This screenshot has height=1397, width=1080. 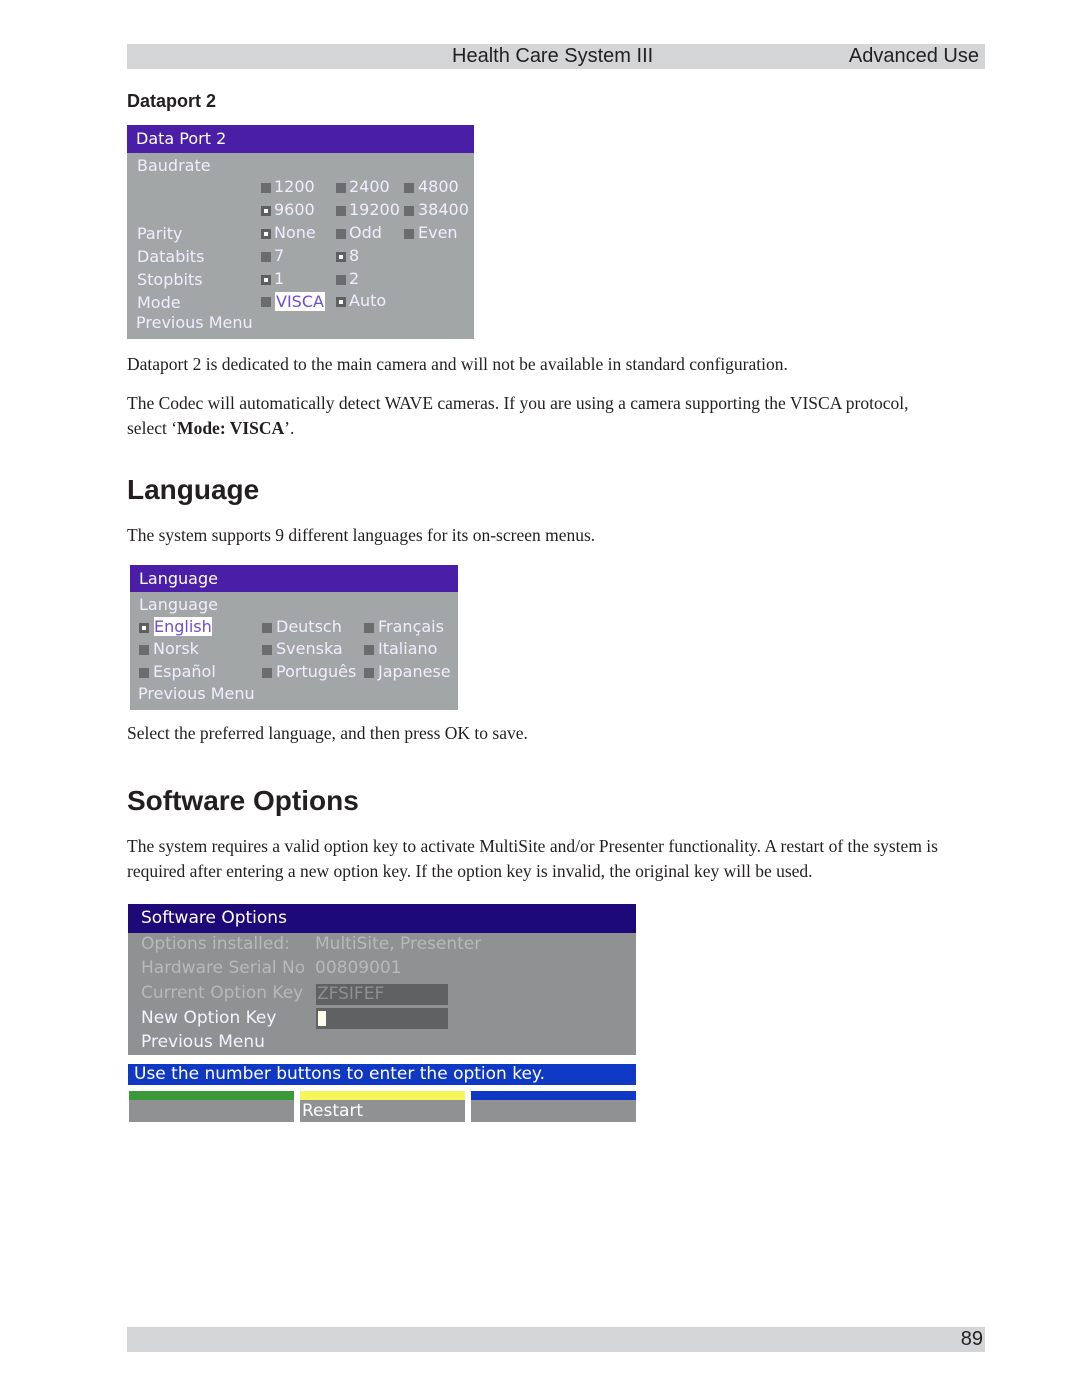 I want to click on option-espanol: Español, so click(x=184, y=671).